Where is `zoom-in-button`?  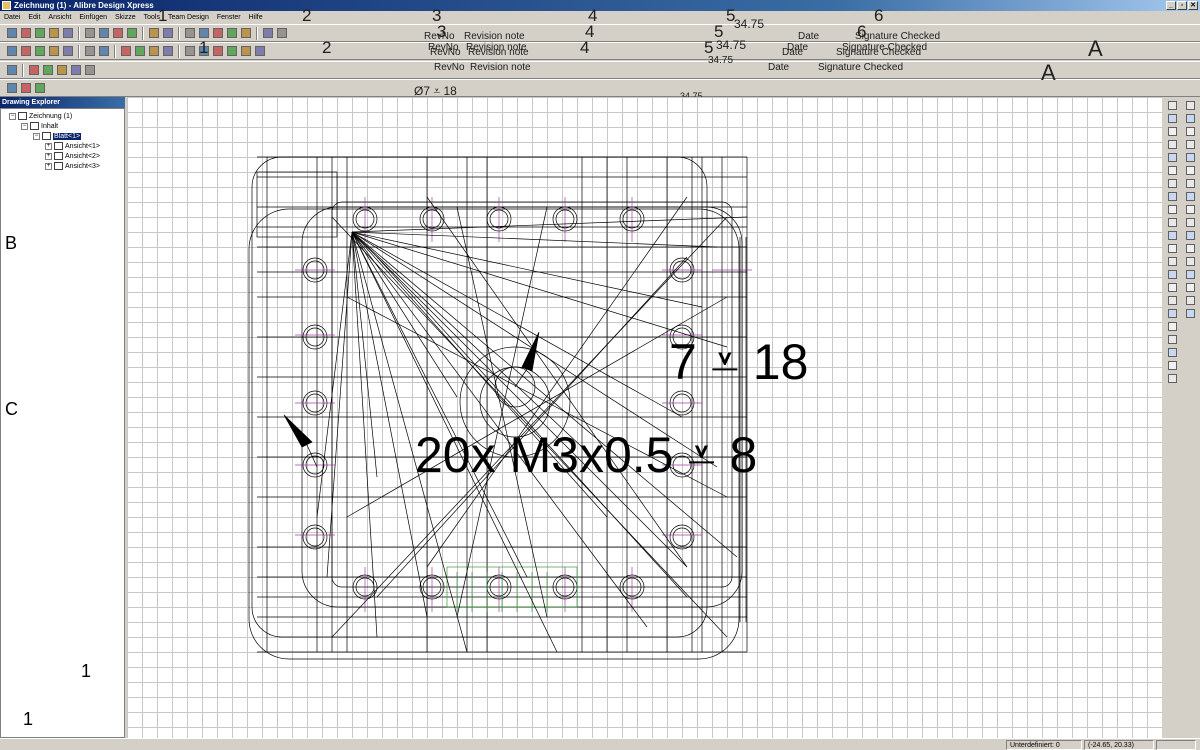 zoom-in-button is located at coordinates (218, 33).